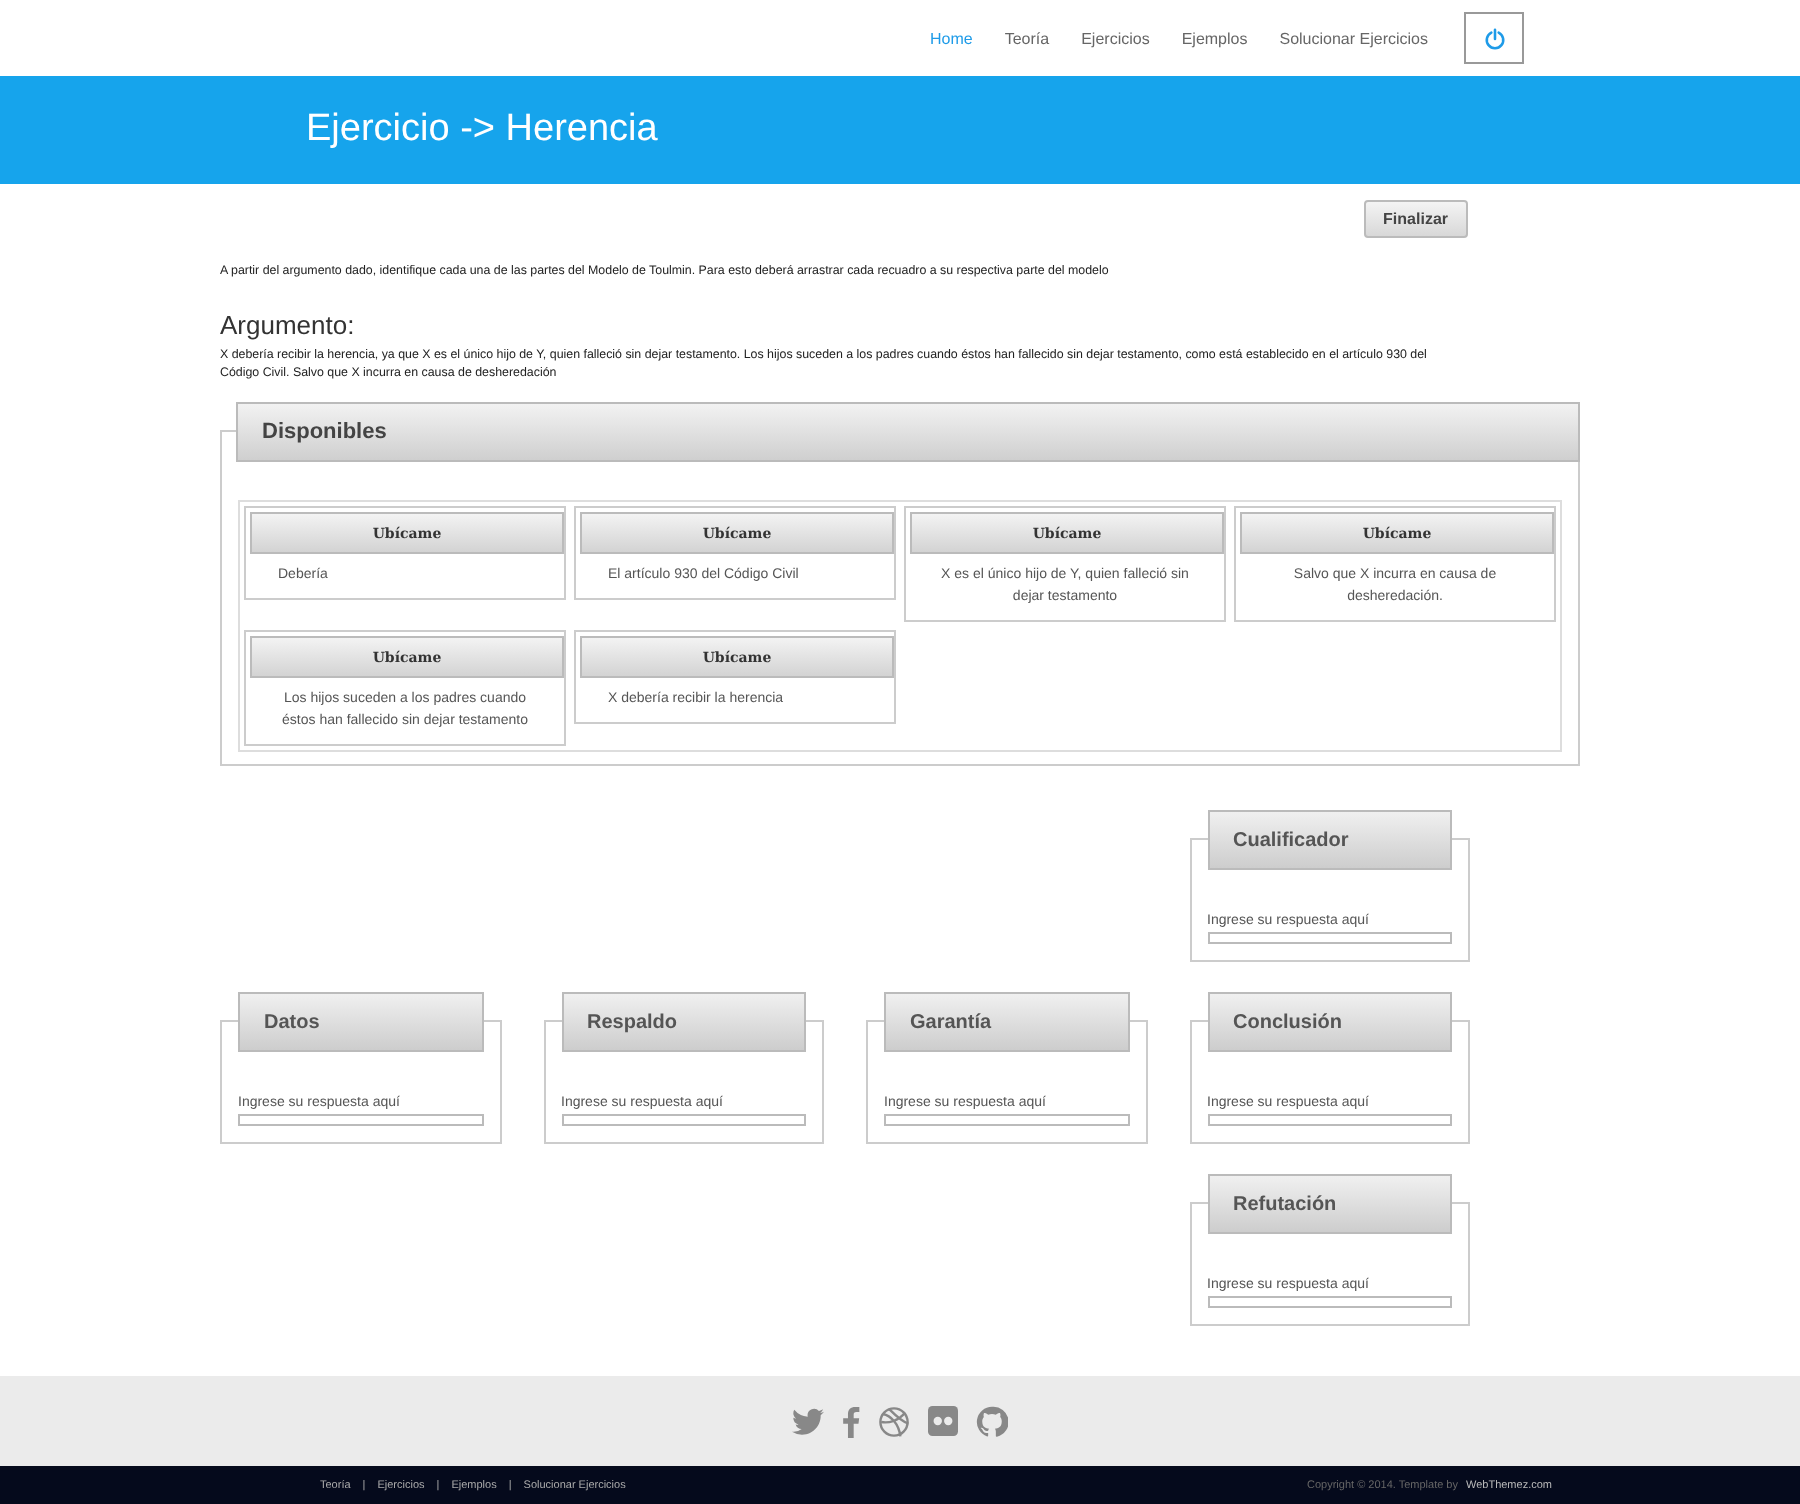  What do you see at coordinates (1214, 38) in the screenshot?
I see `nav-link: Ejemplos` at bounding box center [1214, 38].